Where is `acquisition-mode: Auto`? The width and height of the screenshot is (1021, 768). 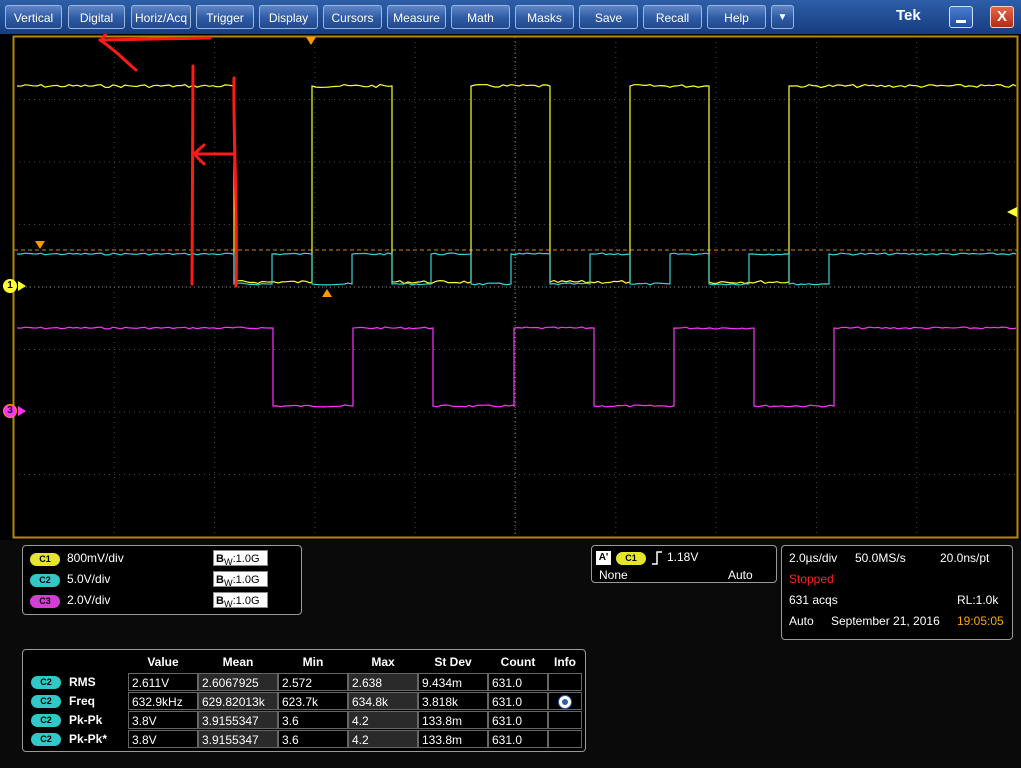
acquisition-mode: Auto is located at coordinates (801, 621).